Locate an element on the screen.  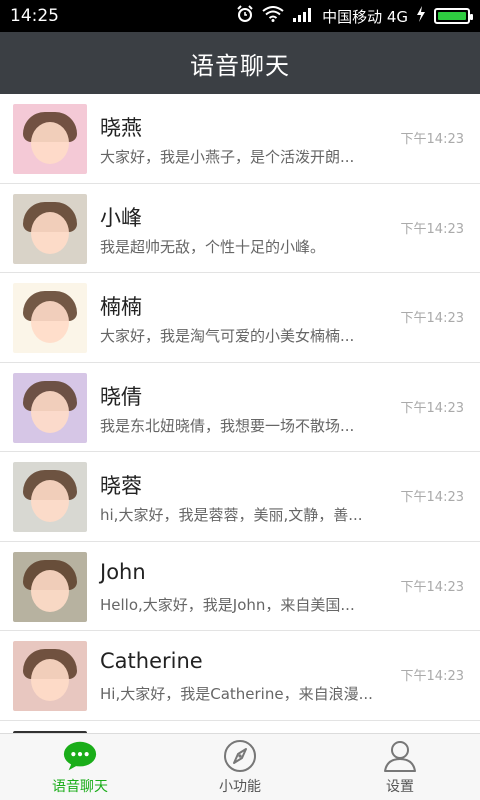
contact-name: 晓蓉 is located at coordinates (121, 486).